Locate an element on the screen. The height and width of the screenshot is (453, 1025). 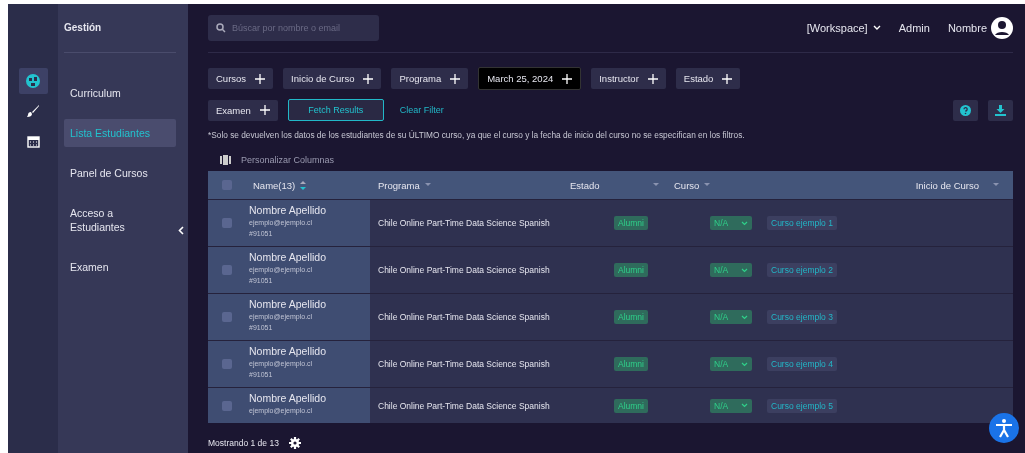
course-tag: Curso ejemplo 1 is located at coordinates (802, 223).